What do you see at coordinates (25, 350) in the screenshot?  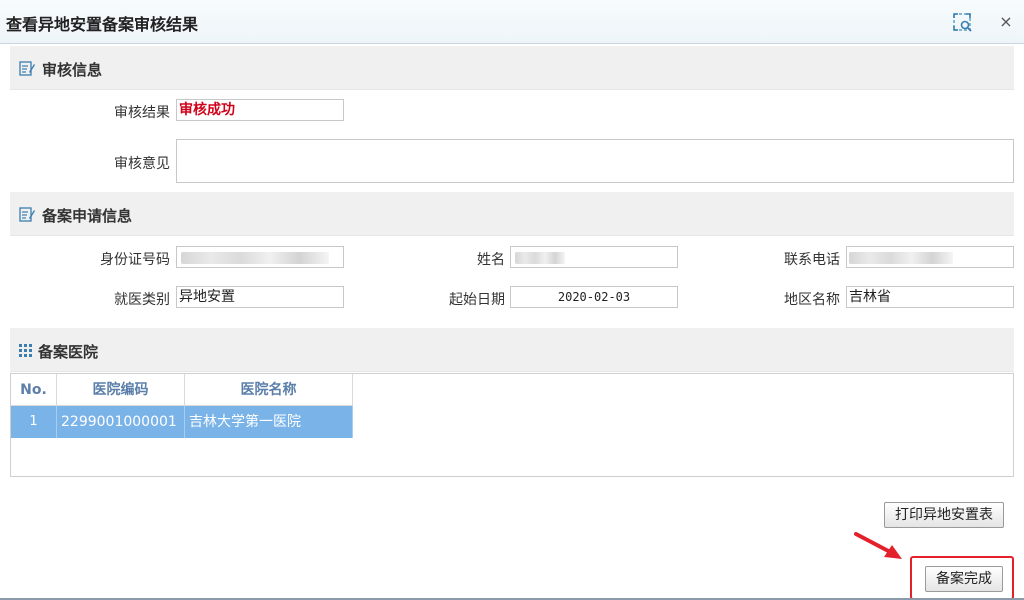 I see `grid-icon` at bounding box center [25, 350].